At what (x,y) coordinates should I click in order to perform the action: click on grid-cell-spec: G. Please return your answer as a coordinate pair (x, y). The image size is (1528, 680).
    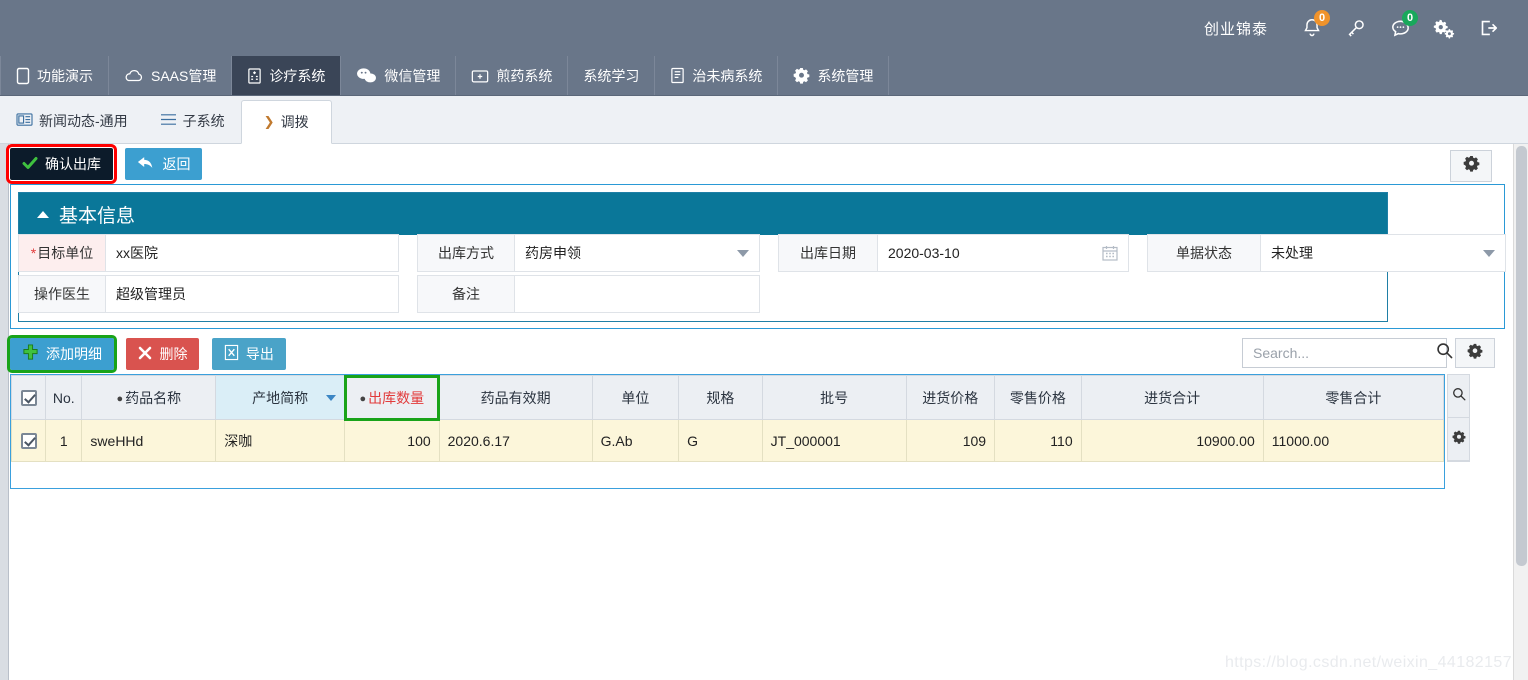
    Looking at the image, I should click on (720, 440).